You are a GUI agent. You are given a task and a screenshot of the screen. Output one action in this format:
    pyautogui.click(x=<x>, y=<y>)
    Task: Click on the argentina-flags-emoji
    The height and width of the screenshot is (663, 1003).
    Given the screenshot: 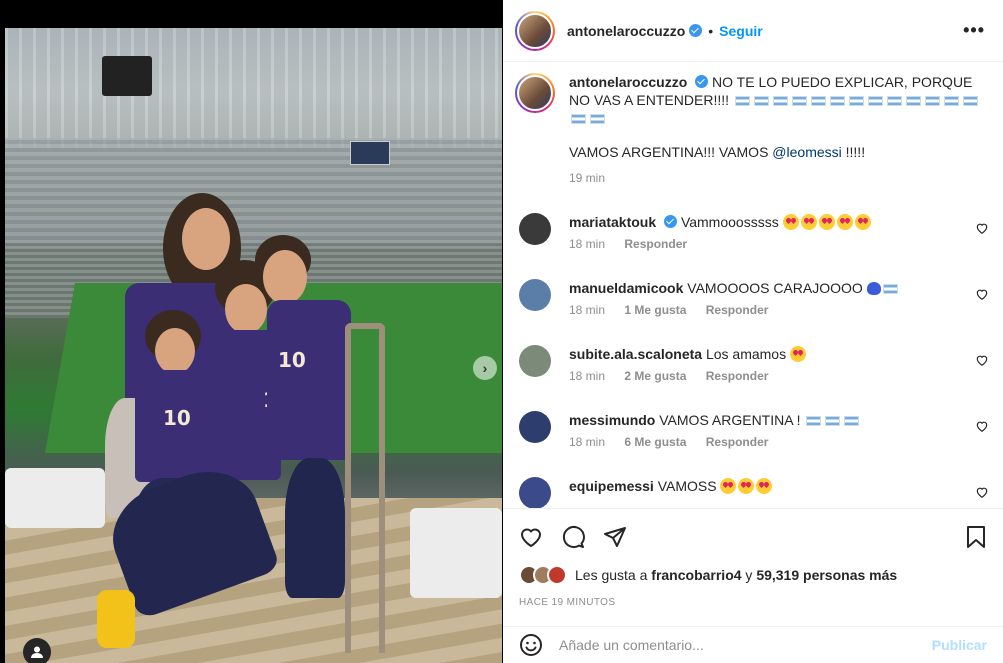 What is the action you would take?
    pyautogui.click(x=832, y=420)
    